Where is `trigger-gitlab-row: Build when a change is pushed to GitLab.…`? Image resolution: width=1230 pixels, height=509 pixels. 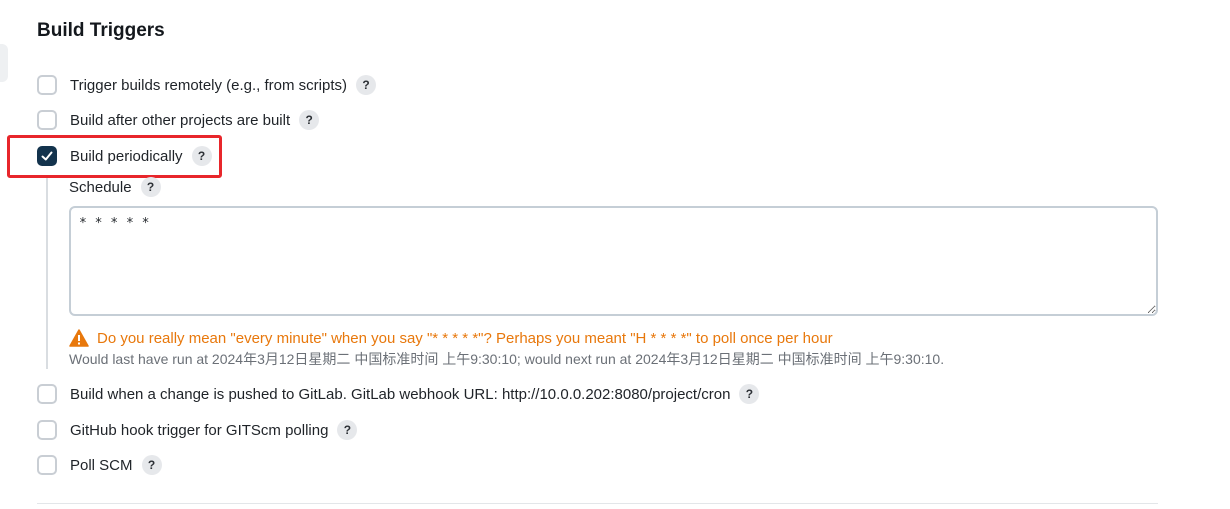 trigger-gitlab-row: Build when a change is pushed to GitLab.… is located at coordinates (398, 394).